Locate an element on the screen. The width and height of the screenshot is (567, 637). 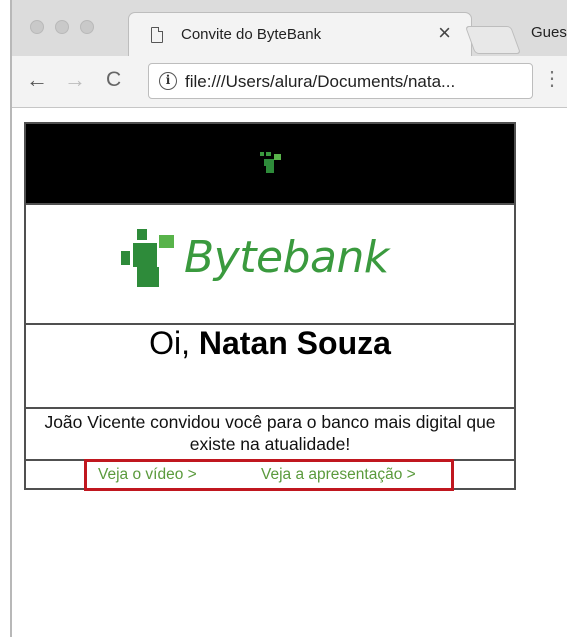
greeting: Oi, Natan Souza is located at coordinates (270, 343).